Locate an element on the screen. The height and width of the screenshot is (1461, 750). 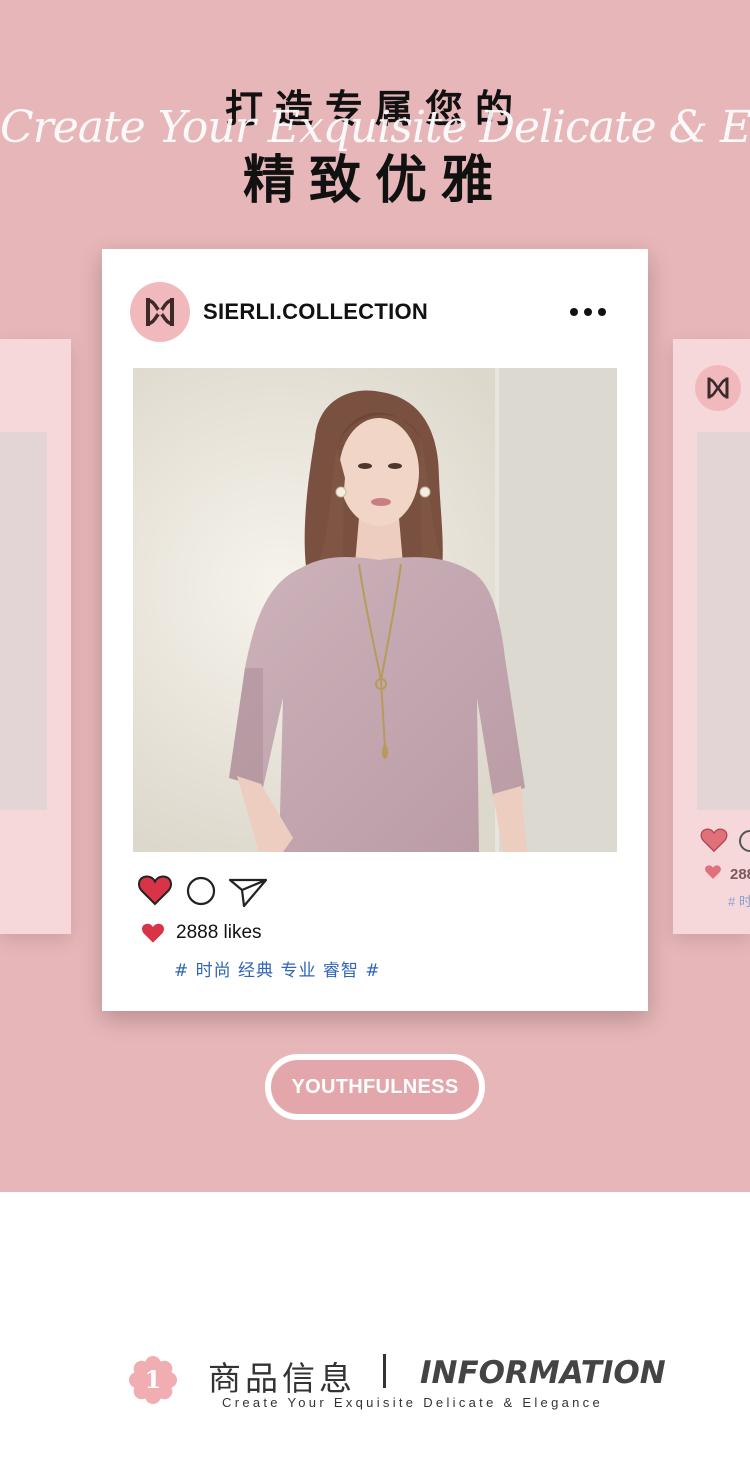
side-tags: # 时 is located at coordinates (739, 901).